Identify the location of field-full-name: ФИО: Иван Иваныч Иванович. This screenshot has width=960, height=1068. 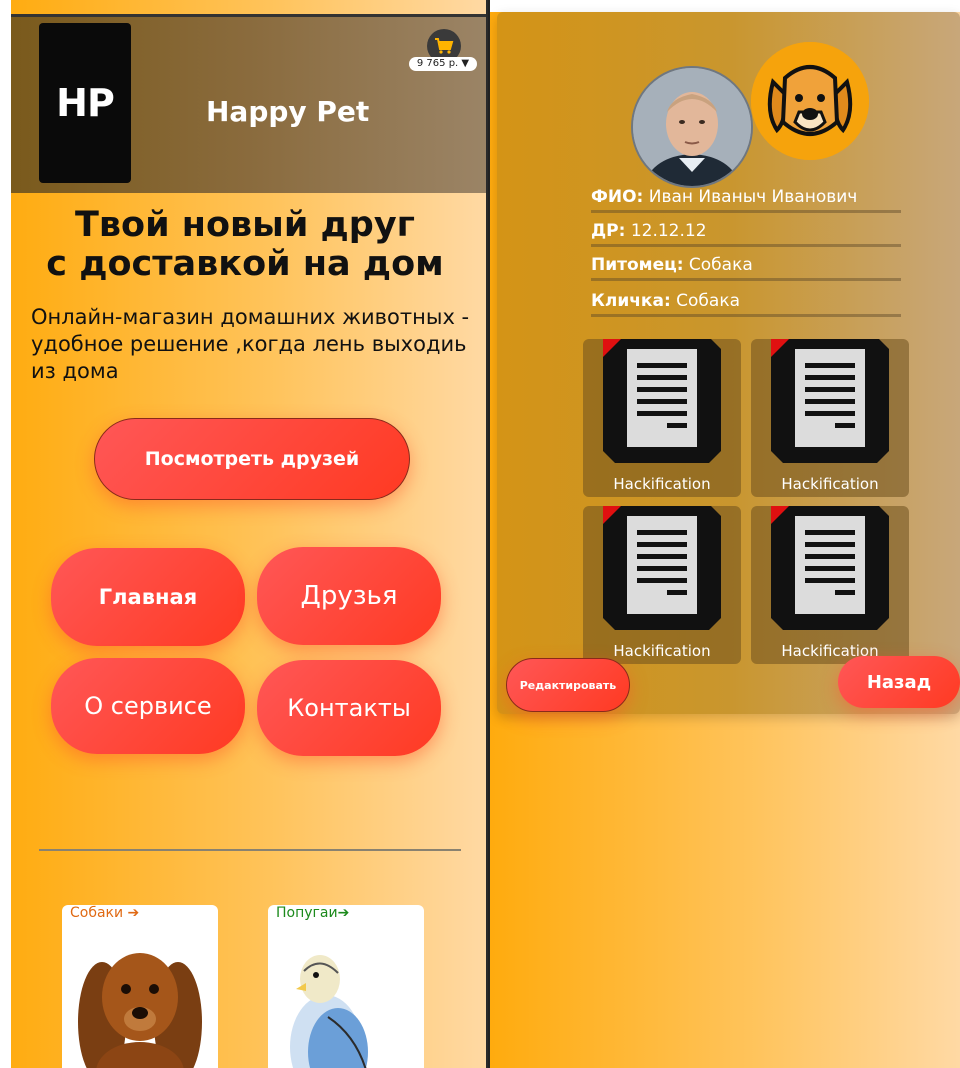
(746, 199).